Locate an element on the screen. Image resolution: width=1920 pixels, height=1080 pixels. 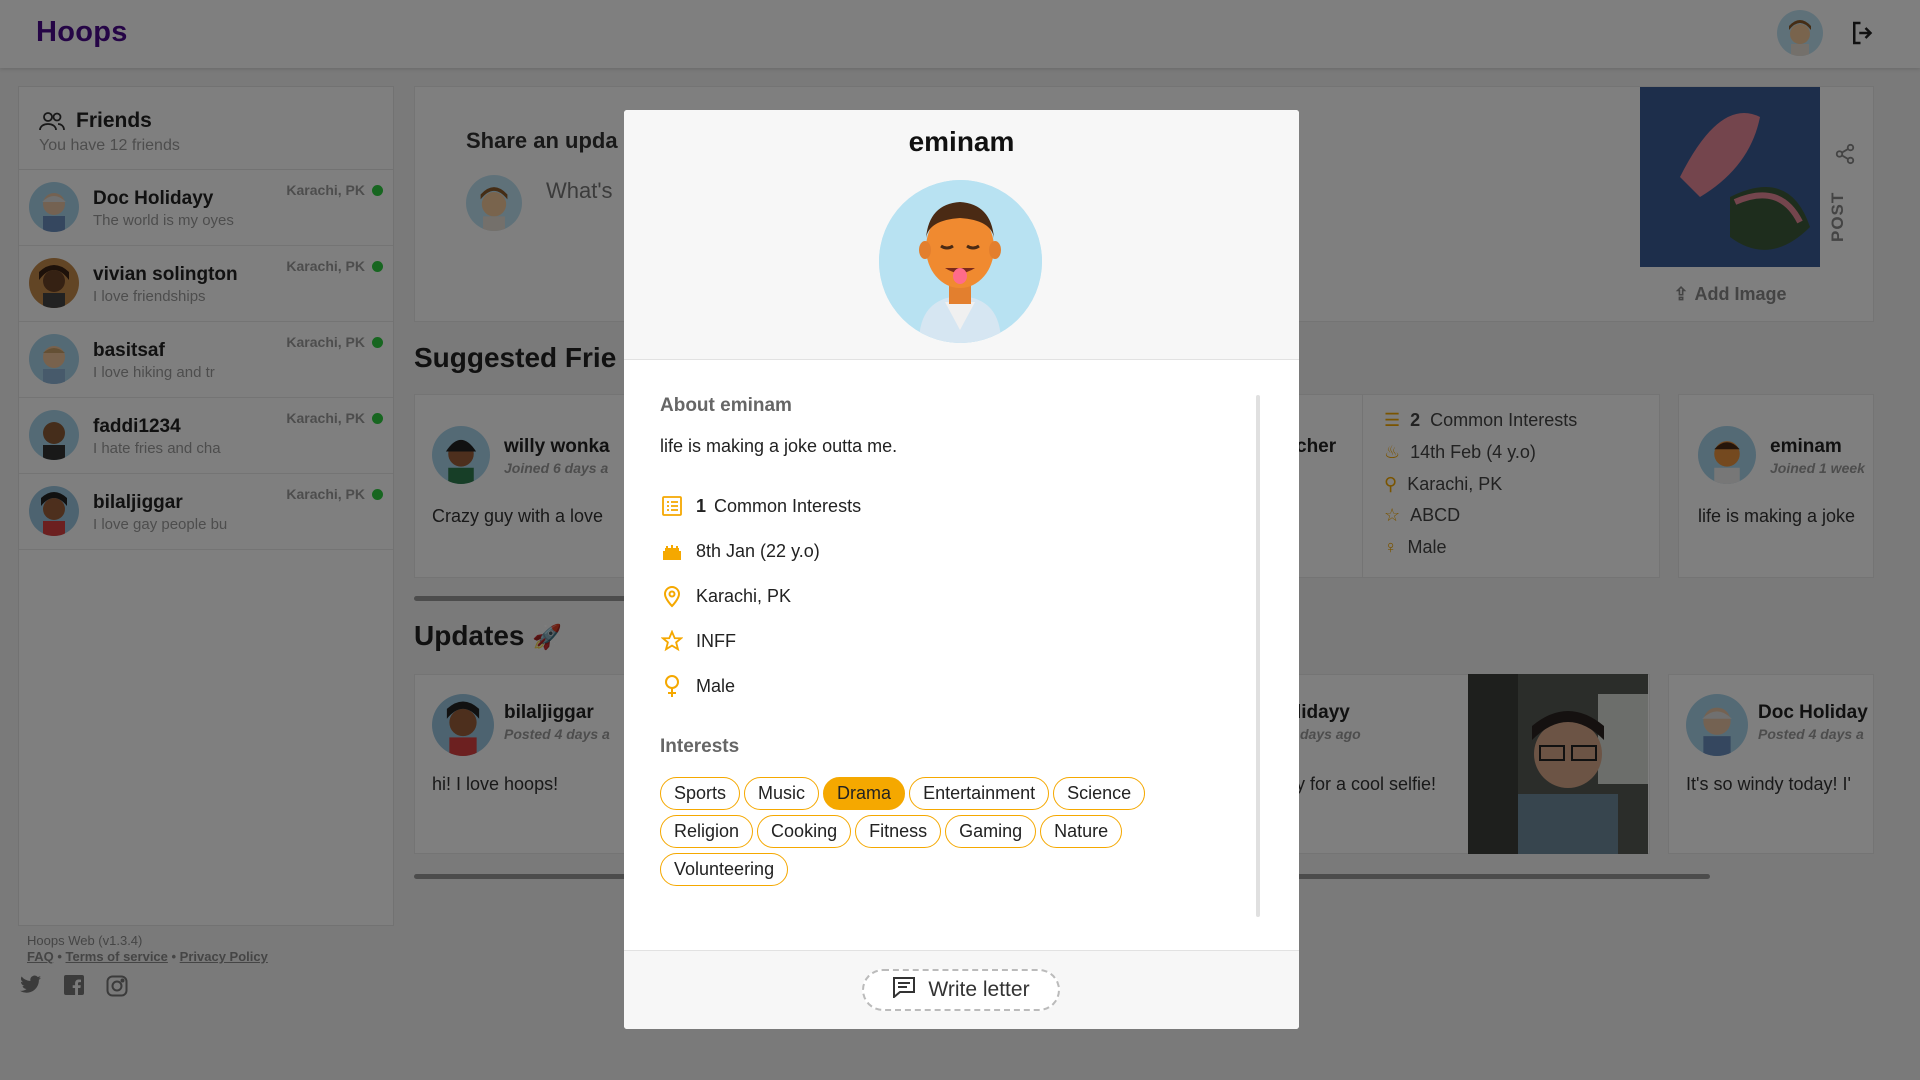
list-icon is located at coordinates (672, 506).